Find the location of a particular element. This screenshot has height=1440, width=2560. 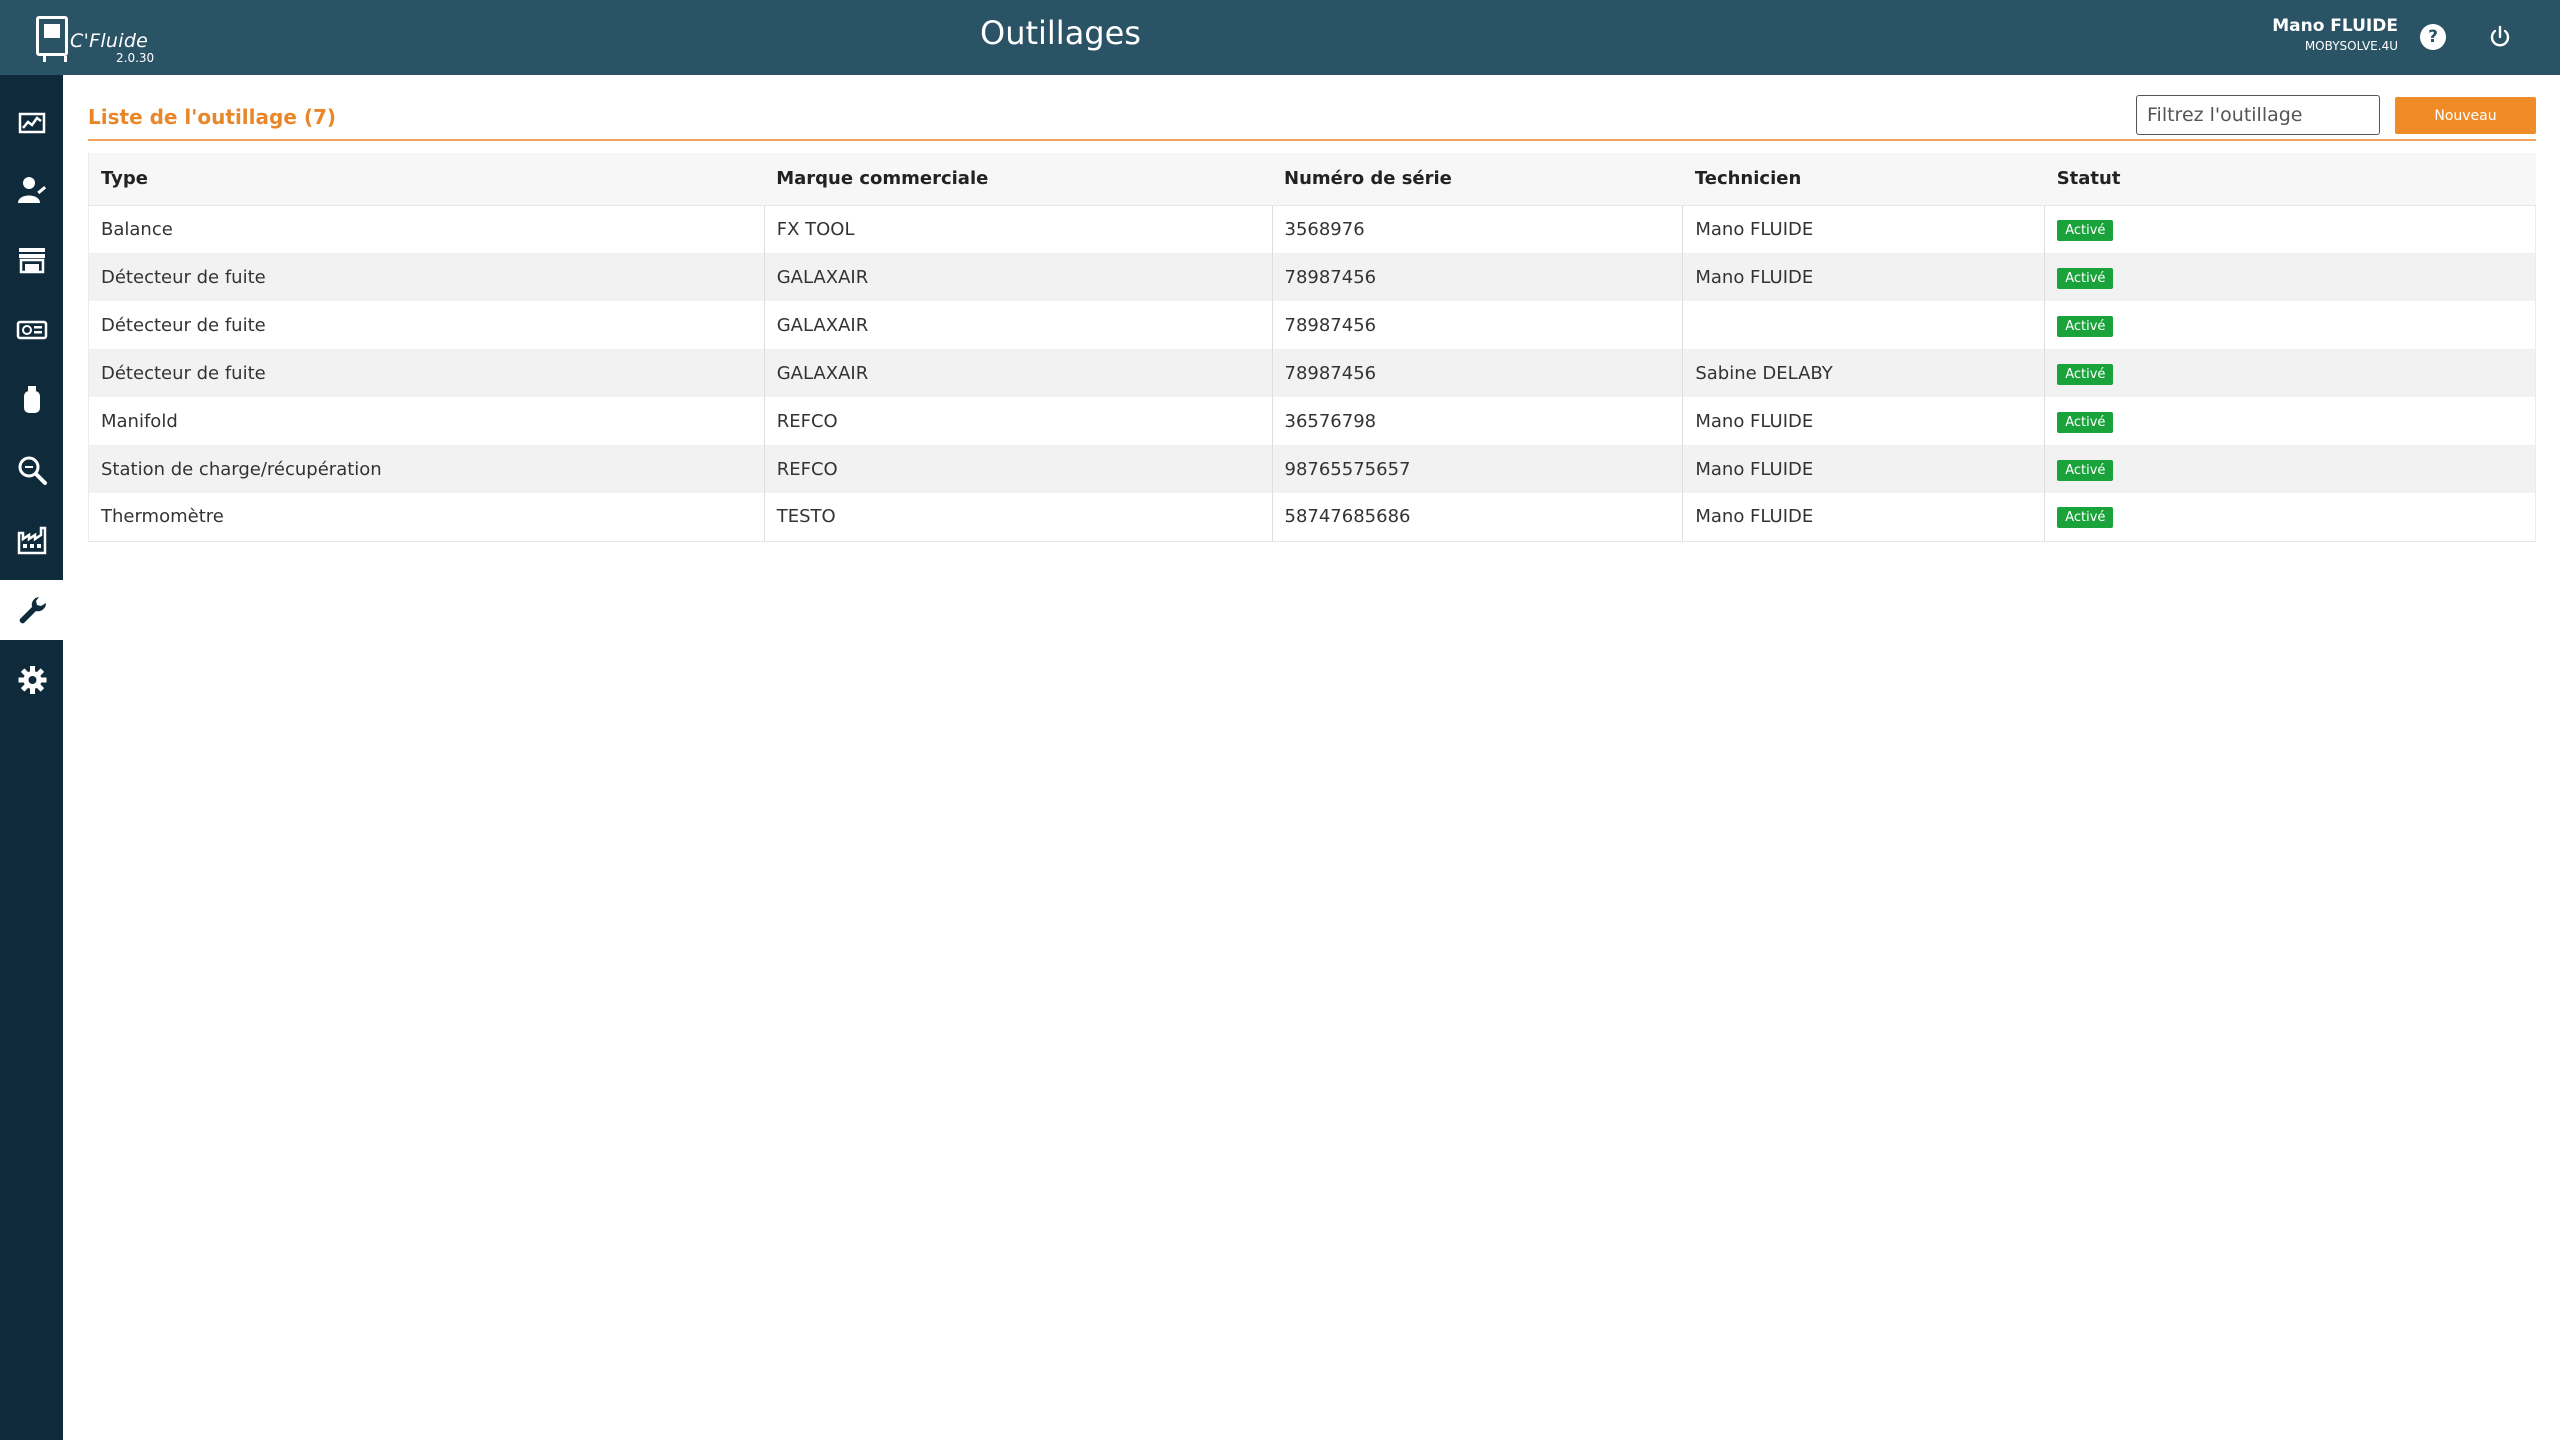

sidebar-item-sites is located at coordinates (31, 540).